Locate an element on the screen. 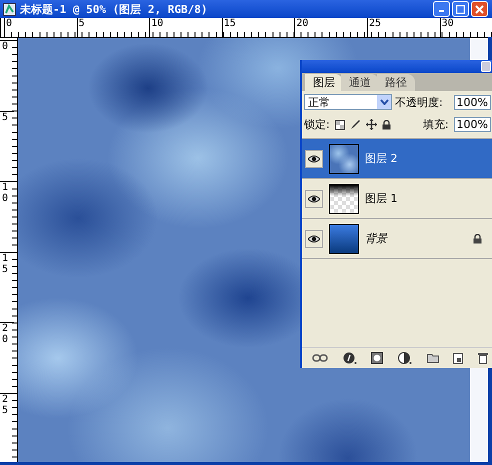  layer-name: 图层 2 is located at coordinates (381, 158).